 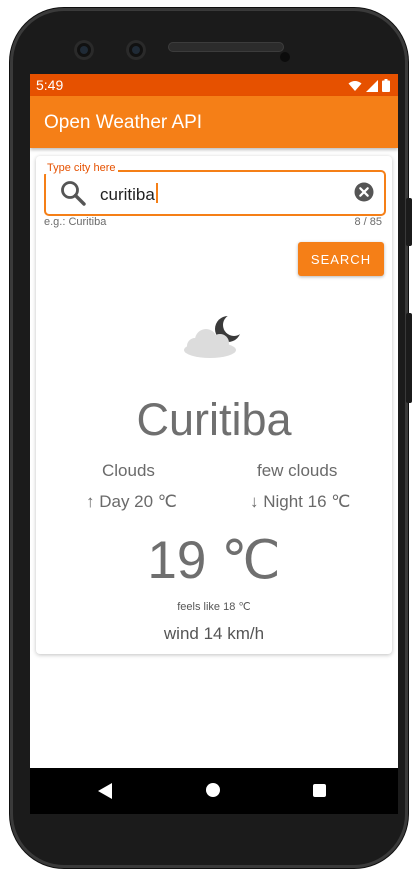 I want to click on signal-icon, so click(x=372, y=85).